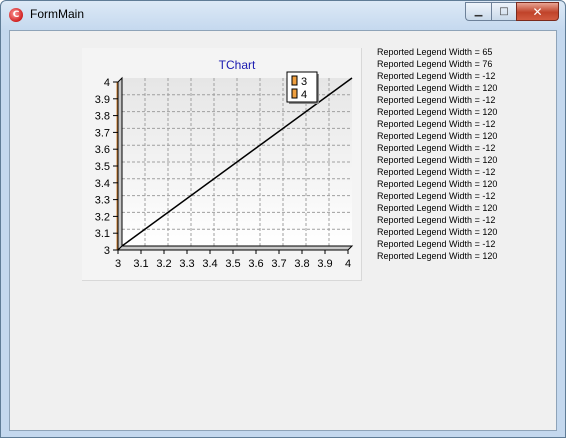 This screenshot has width=566, height=438. What do you see at coordinates (102, 100) in the screenshot?
I see `y-tick-label: 3.9` at bounding box center [102, 100].